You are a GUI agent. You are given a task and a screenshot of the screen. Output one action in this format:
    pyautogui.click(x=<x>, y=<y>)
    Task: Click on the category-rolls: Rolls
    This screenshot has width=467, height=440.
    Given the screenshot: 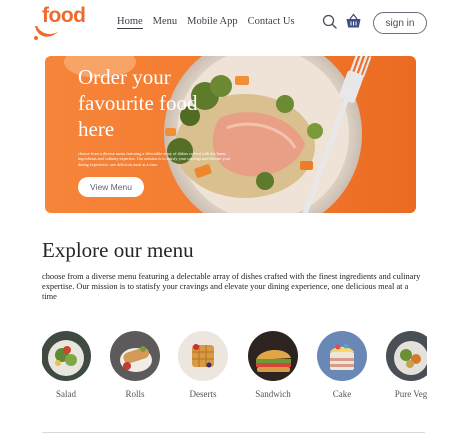 What is the action you would take?
    pyautogui.click(x=135, y=364)
    